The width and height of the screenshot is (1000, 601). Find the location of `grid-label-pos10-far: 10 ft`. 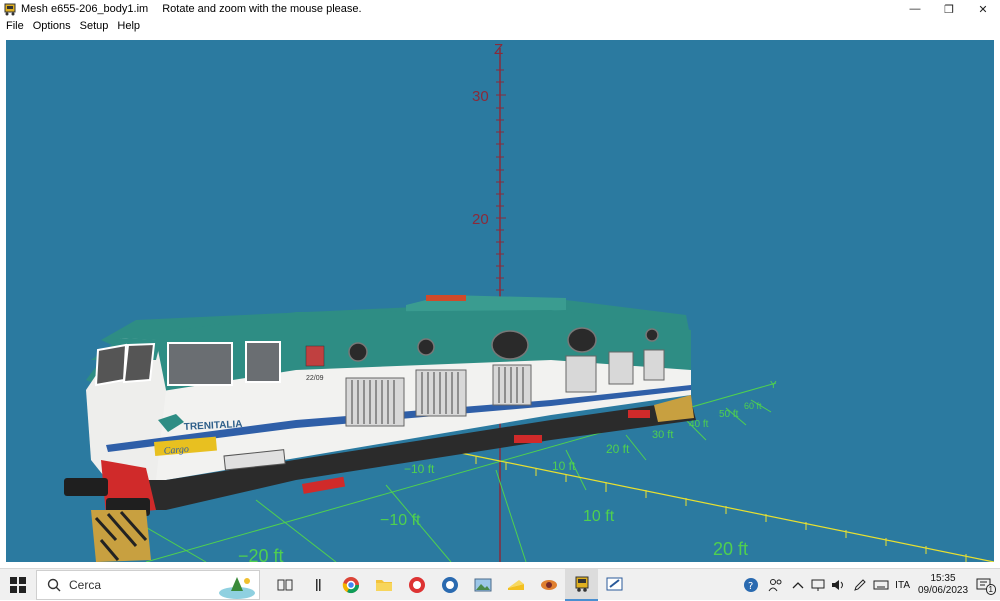

grid-label-pos10-far: 10 ft is located at coordinates (599, 516).